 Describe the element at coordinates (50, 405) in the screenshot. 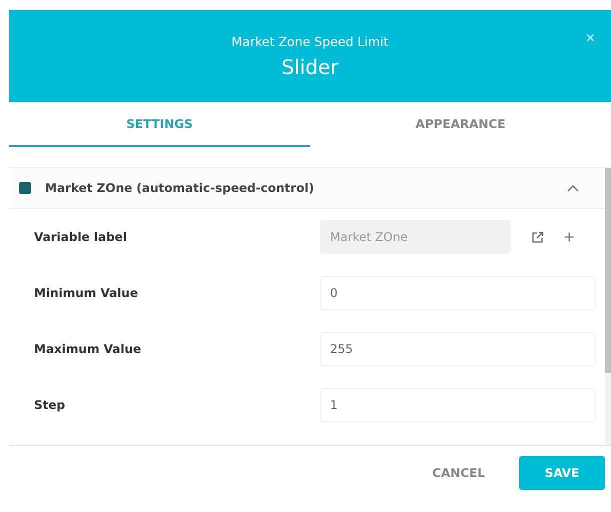

I see `field-label: Step` at that location.